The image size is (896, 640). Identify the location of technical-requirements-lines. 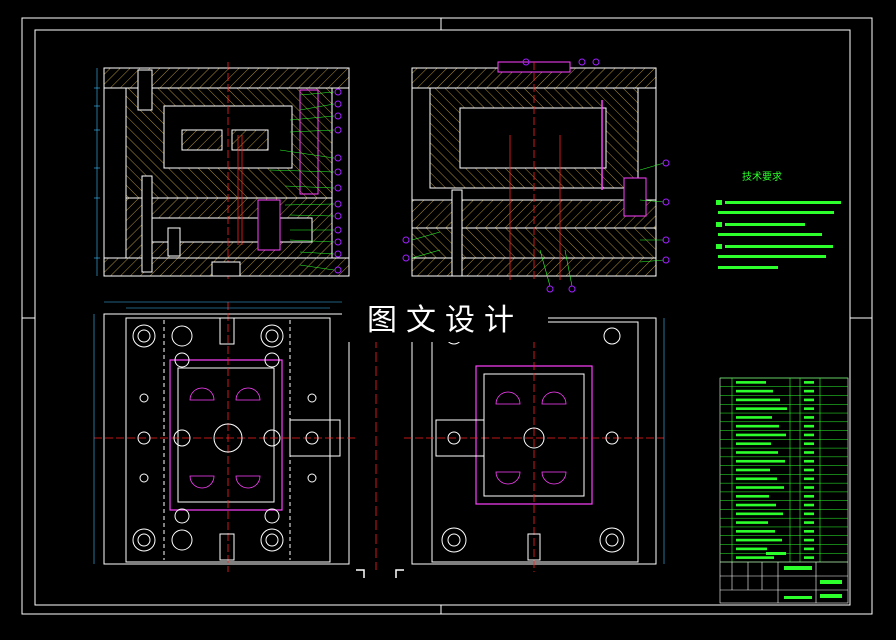
(778, 234).